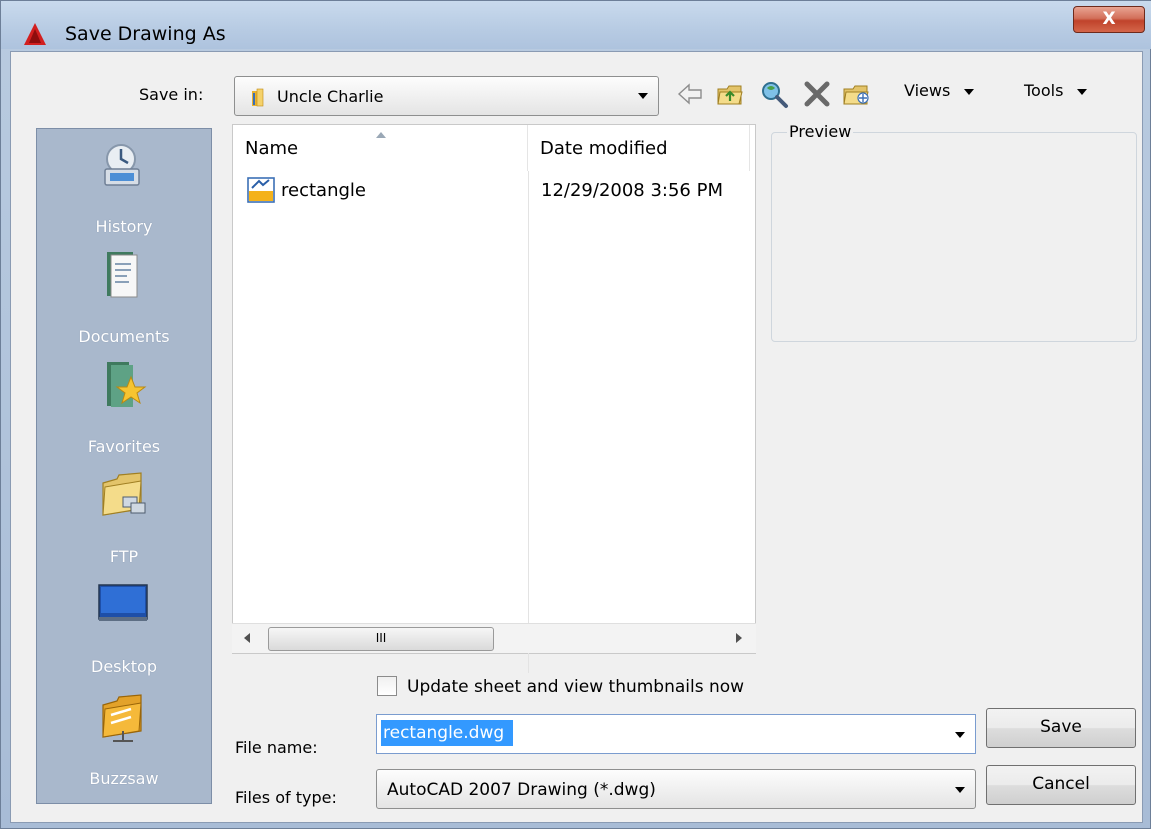 This screenshot has width=1151, height=829. Describe the element at coordinates (730, 94) in the screenshot. I see `up-folder-icon` at that location.